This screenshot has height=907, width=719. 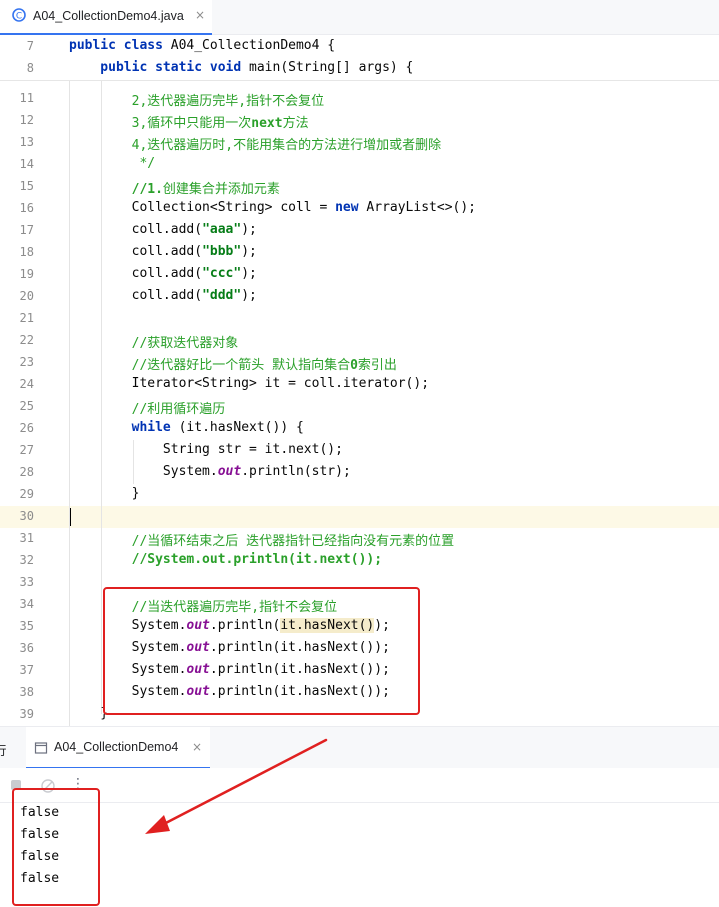 I want to click on annotation-box-code, so click(x=261, y=651).